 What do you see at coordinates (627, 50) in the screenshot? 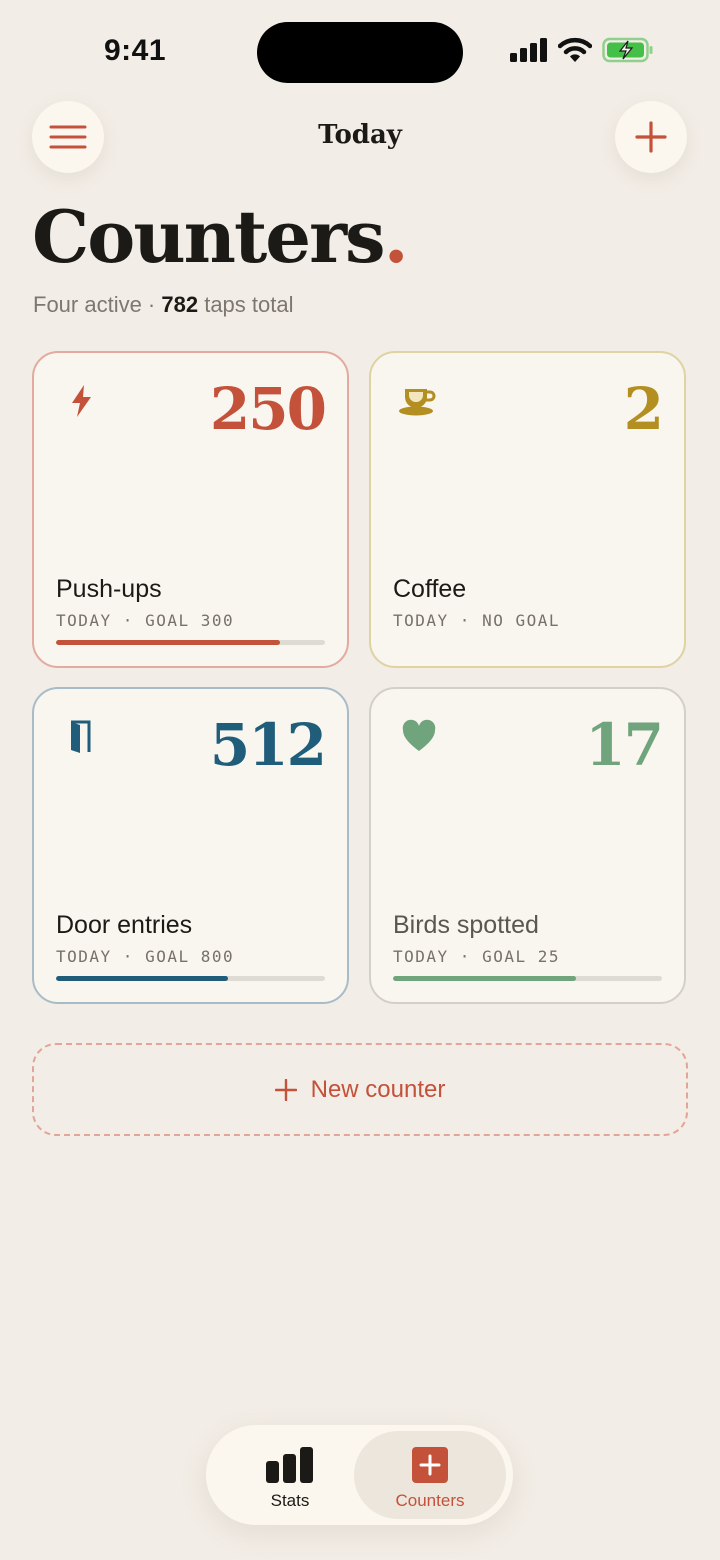
I see `battery-charging-icon` at bounding box center [627, 50].